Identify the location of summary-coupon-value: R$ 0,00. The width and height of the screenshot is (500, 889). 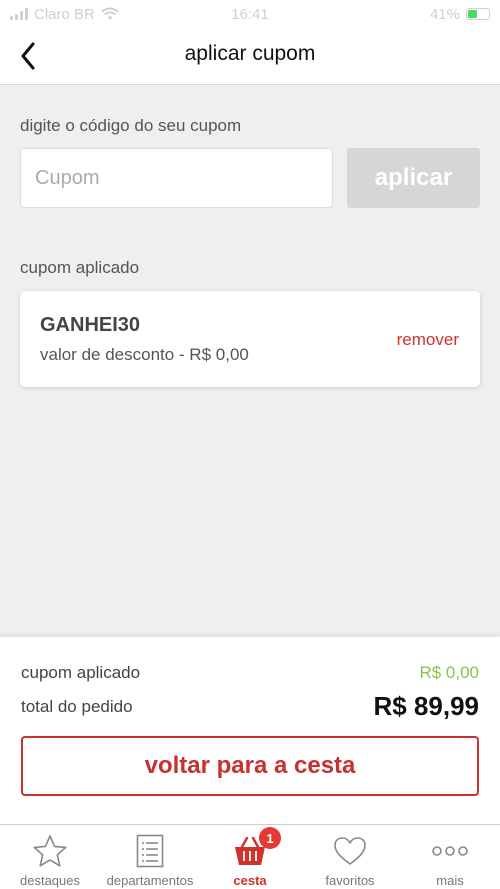
(449, 672).